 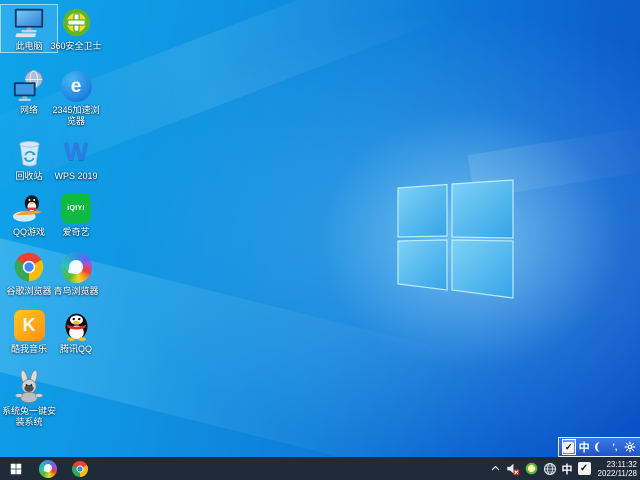 I want to click on wps-icon: W, so click(x=76, y=152).